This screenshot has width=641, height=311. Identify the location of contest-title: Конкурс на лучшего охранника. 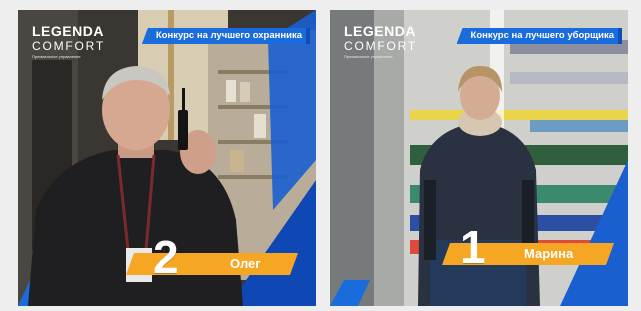
(225, 36).